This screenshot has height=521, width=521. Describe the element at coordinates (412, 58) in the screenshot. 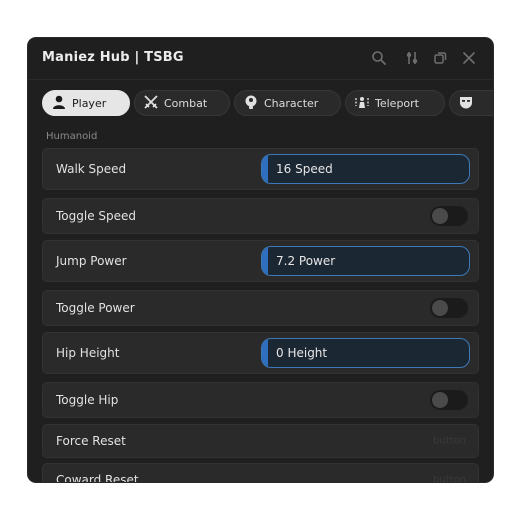

I see `settings-icon` at that location.